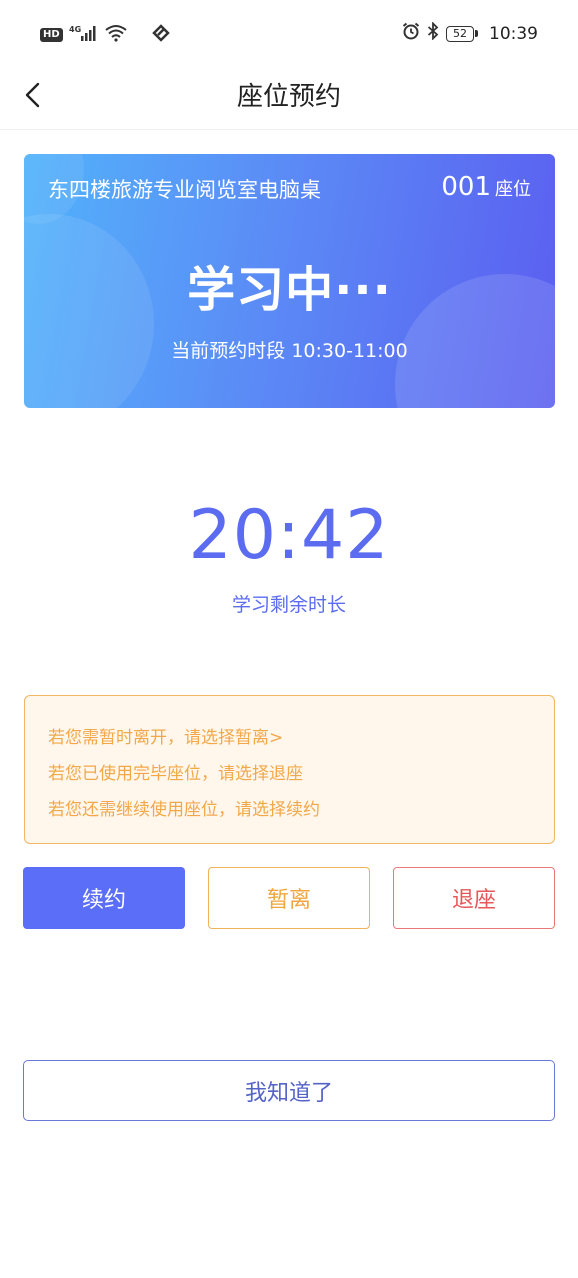 This screenshot has height=1278, width=578. What do you see at coordinates (289, 535) in the screenshot?
I see `remaining-time: 20:42` at bounding box center [289, 535].